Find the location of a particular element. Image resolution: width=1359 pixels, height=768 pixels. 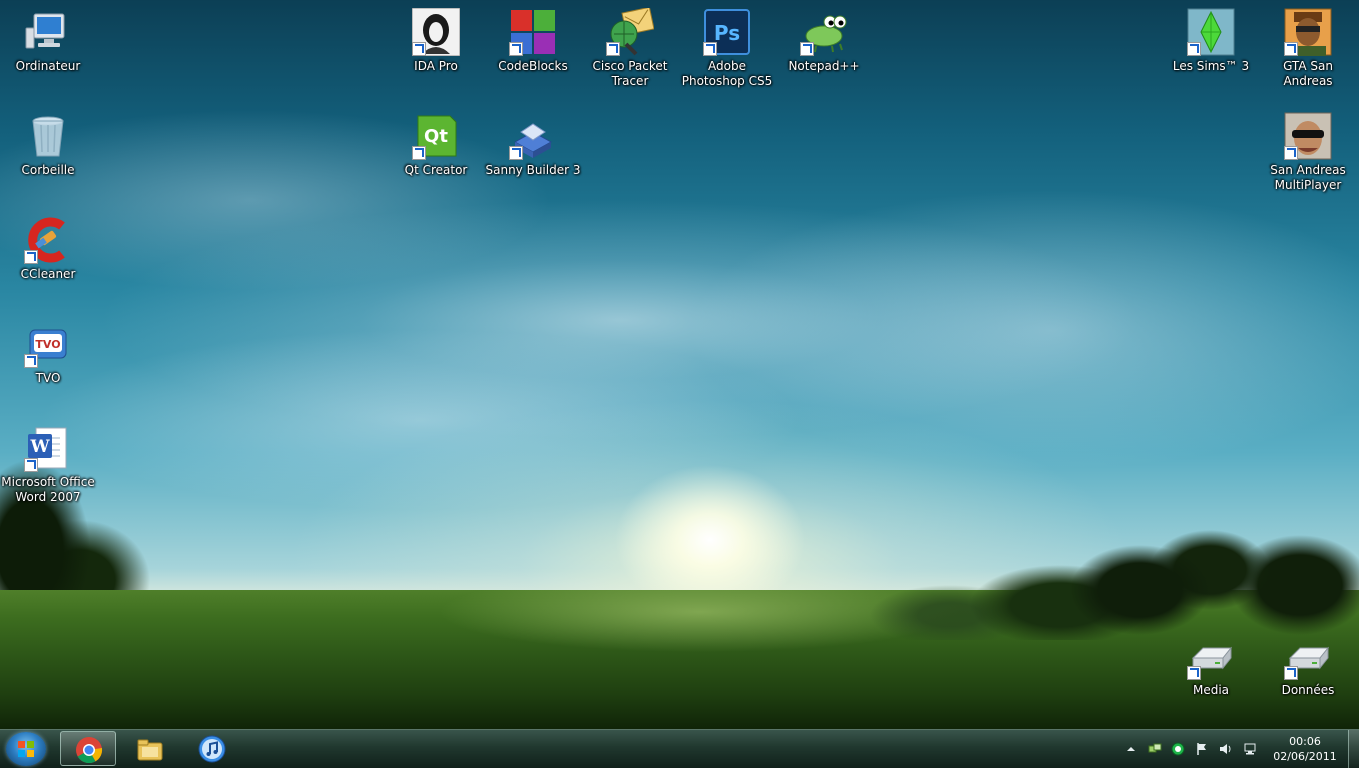

chrome-icon is located at coordinates (89, 750).